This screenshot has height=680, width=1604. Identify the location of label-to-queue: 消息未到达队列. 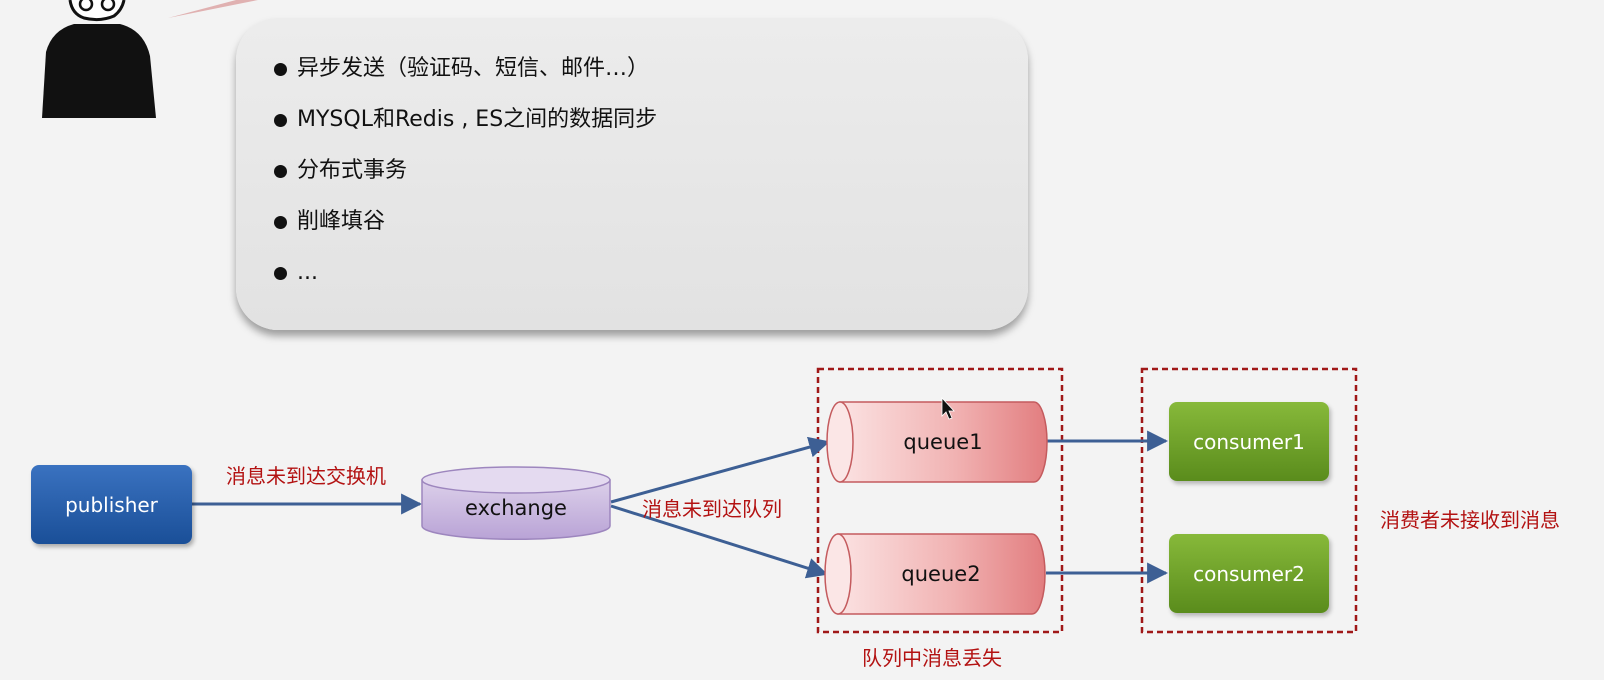
(712, 509).